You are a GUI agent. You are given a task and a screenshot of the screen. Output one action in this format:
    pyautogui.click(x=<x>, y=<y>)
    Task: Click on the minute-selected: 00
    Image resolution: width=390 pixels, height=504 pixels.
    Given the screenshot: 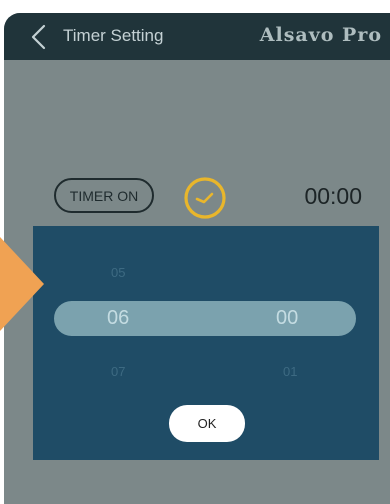 What is the action you would take?
    pyautogui.click(x=287, y=318)
    